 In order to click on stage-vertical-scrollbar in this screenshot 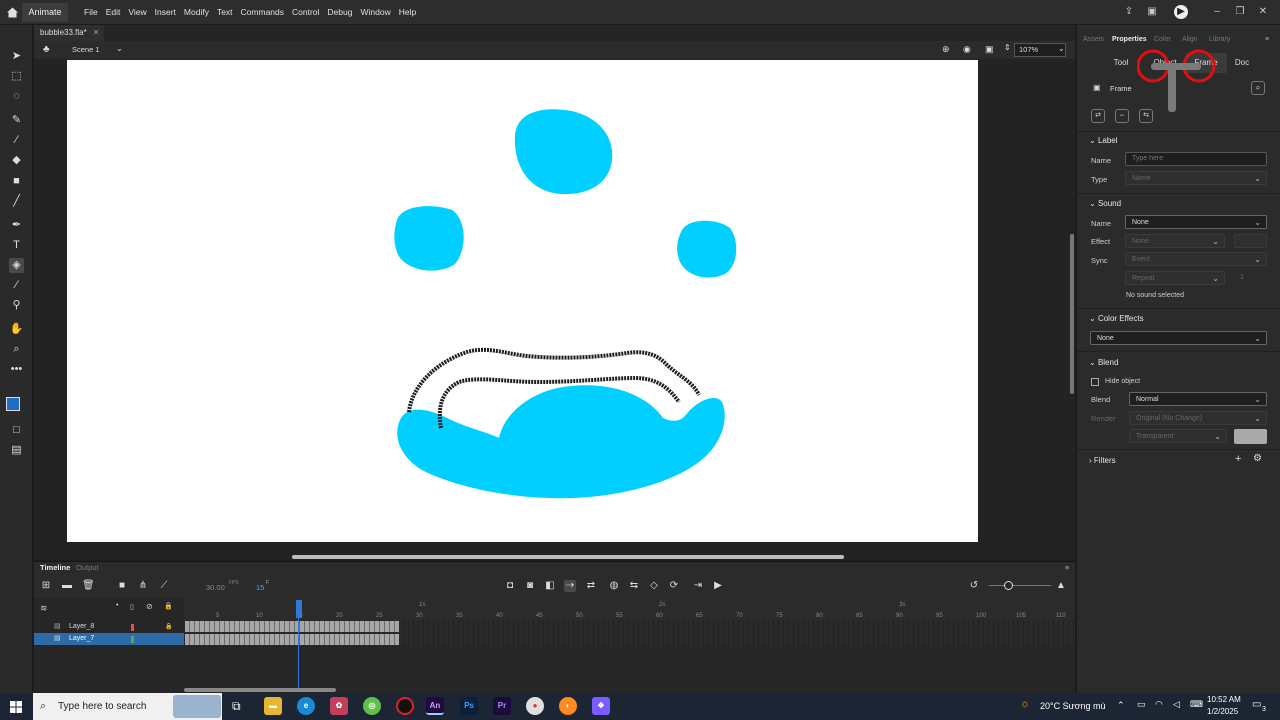, I will do `click(1072, 306)`.